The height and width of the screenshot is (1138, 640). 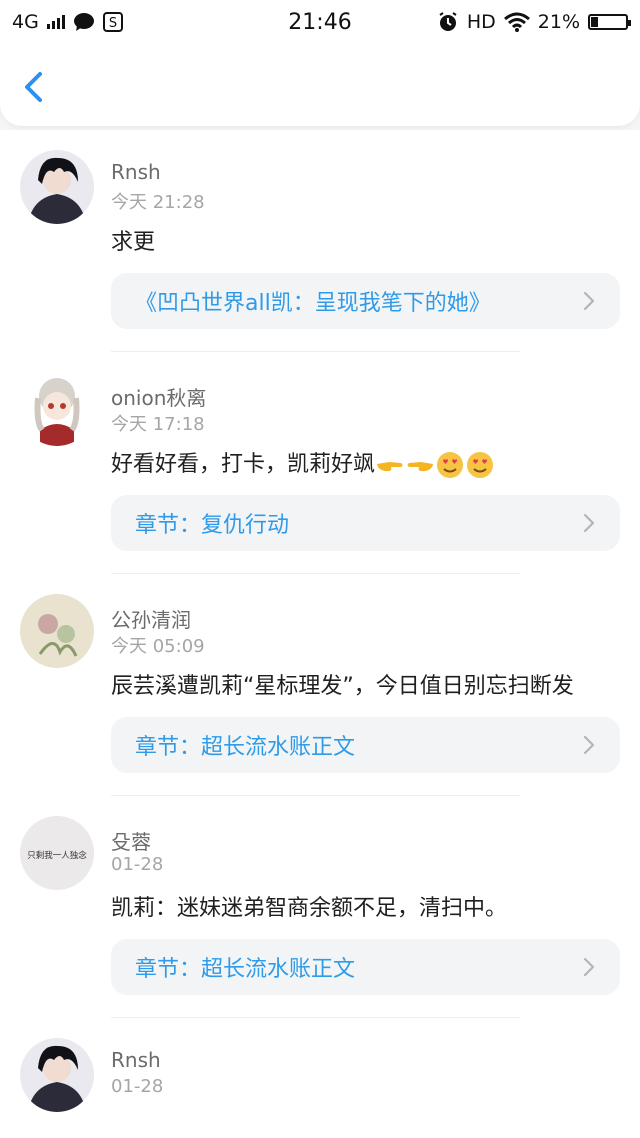 What do you see at coordinates (516, 22) in the screenshot?
I see `wifi-icon` at bounding box center [516, 22].